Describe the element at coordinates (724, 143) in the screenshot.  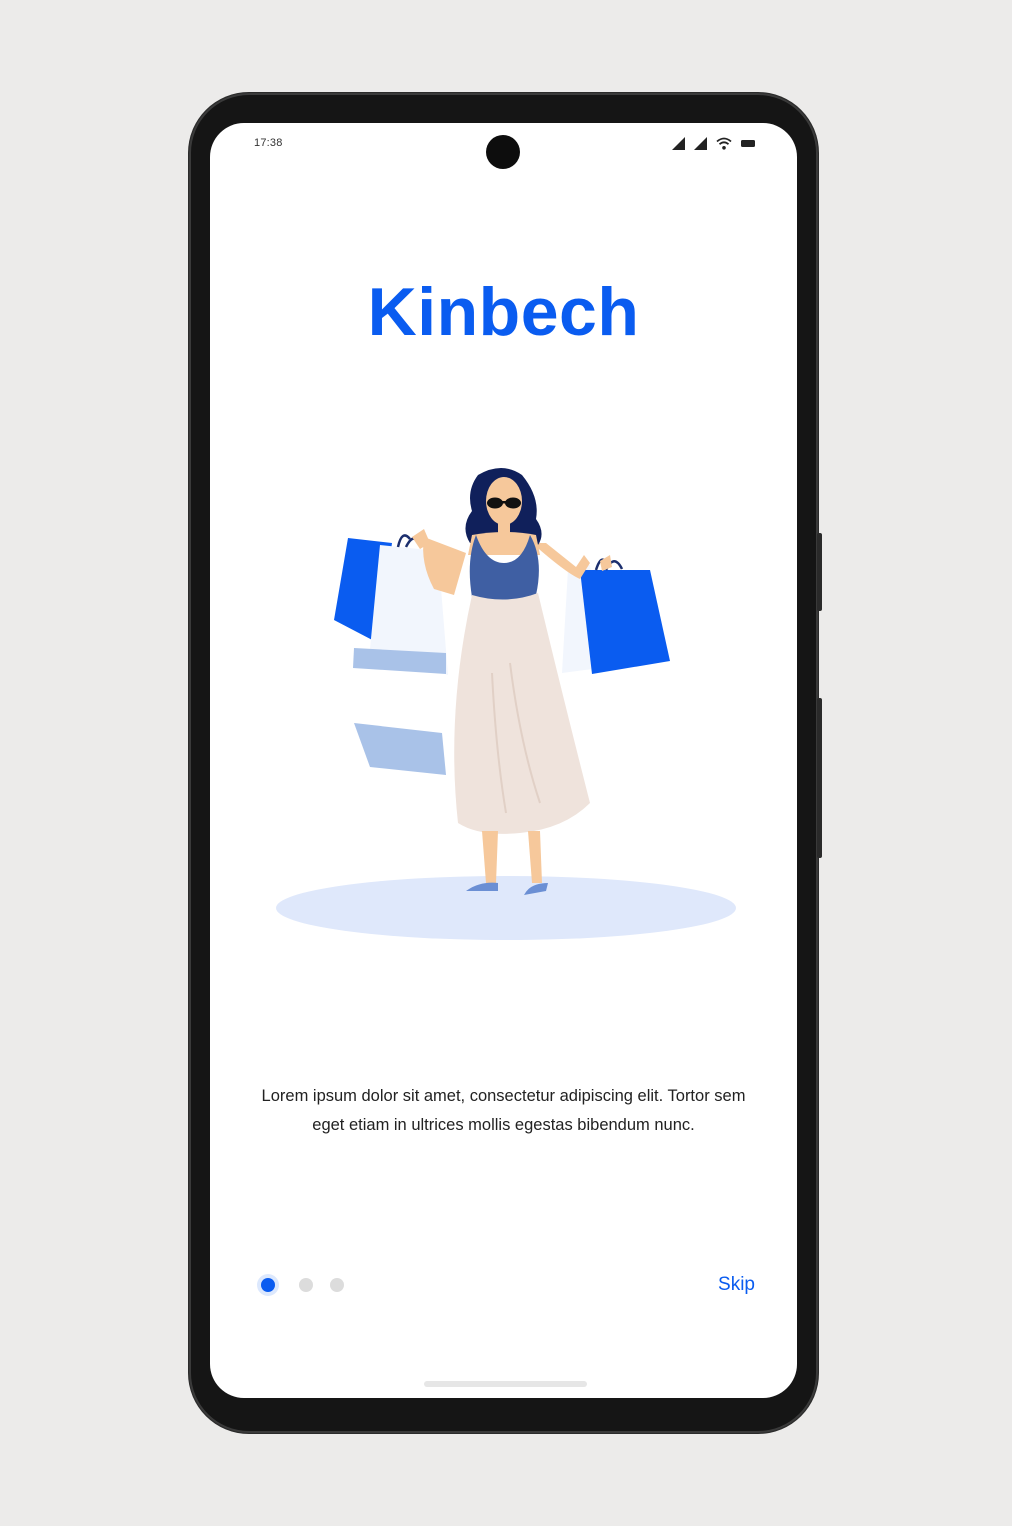
I see `wifi-icon` at that location.